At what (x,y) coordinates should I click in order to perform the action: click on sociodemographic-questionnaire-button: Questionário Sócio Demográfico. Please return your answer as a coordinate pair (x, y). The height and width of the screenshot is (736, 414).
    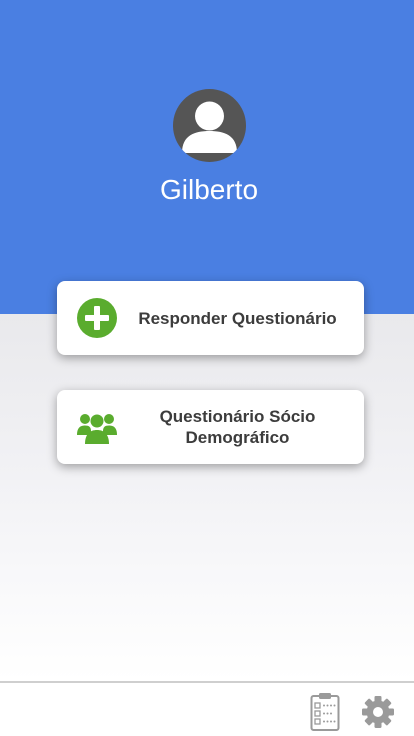
    Looking at the image, I should click on (210, 427).